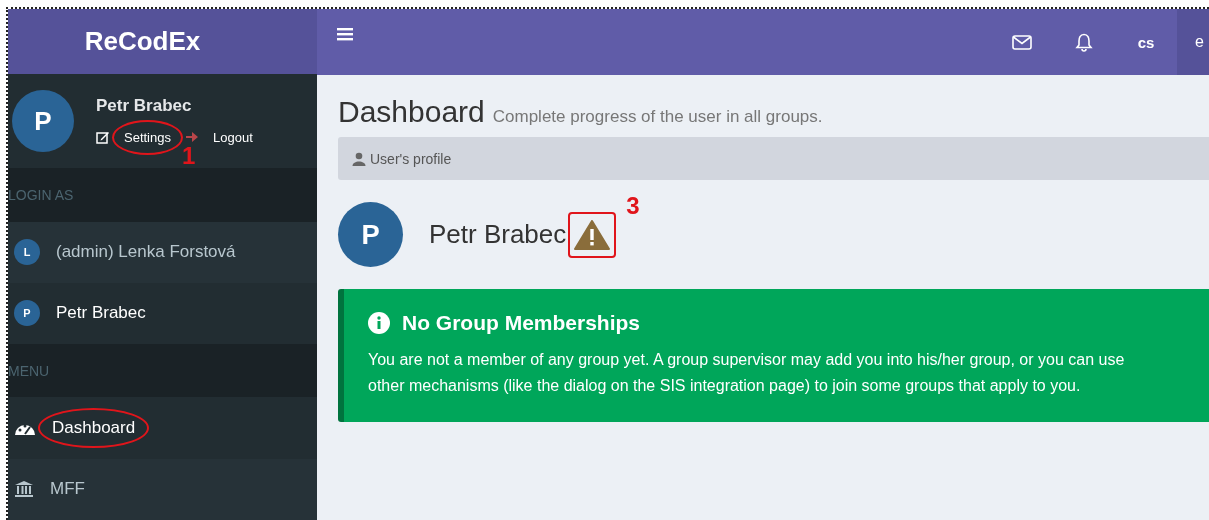 The image size is (1209, 520). Describe the element at coordinates (162, 371) in the screenshot. I see `section-header: MENU` at that location.